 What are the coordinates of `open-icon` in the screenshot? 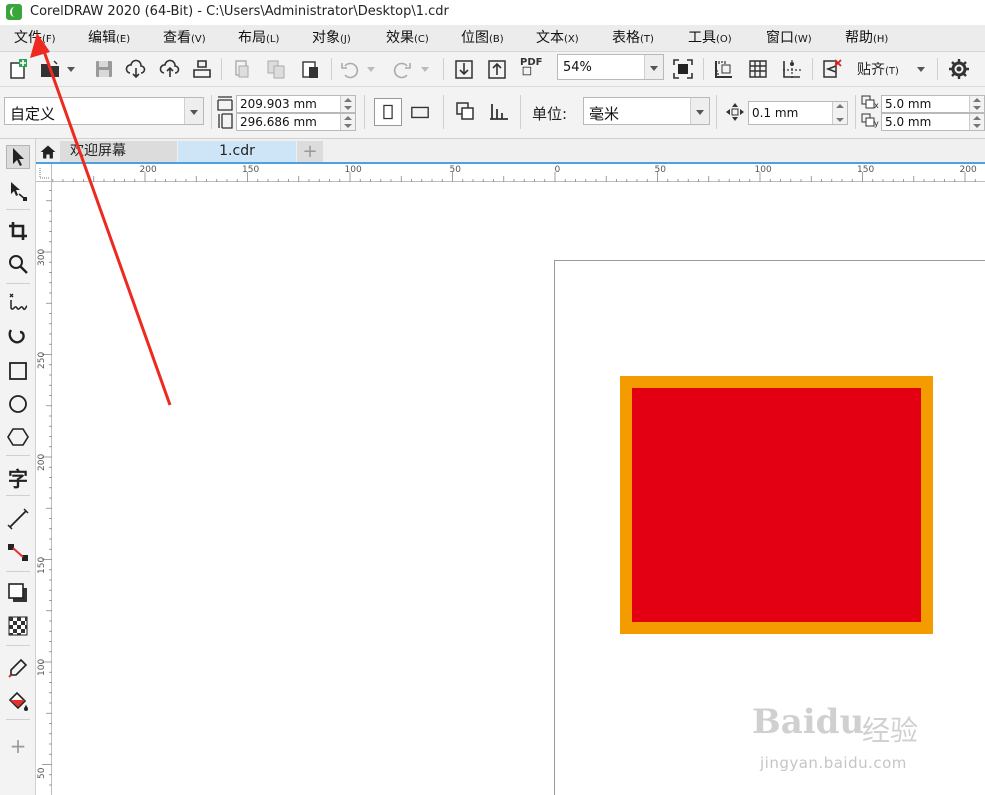 It's located at (50, 69).